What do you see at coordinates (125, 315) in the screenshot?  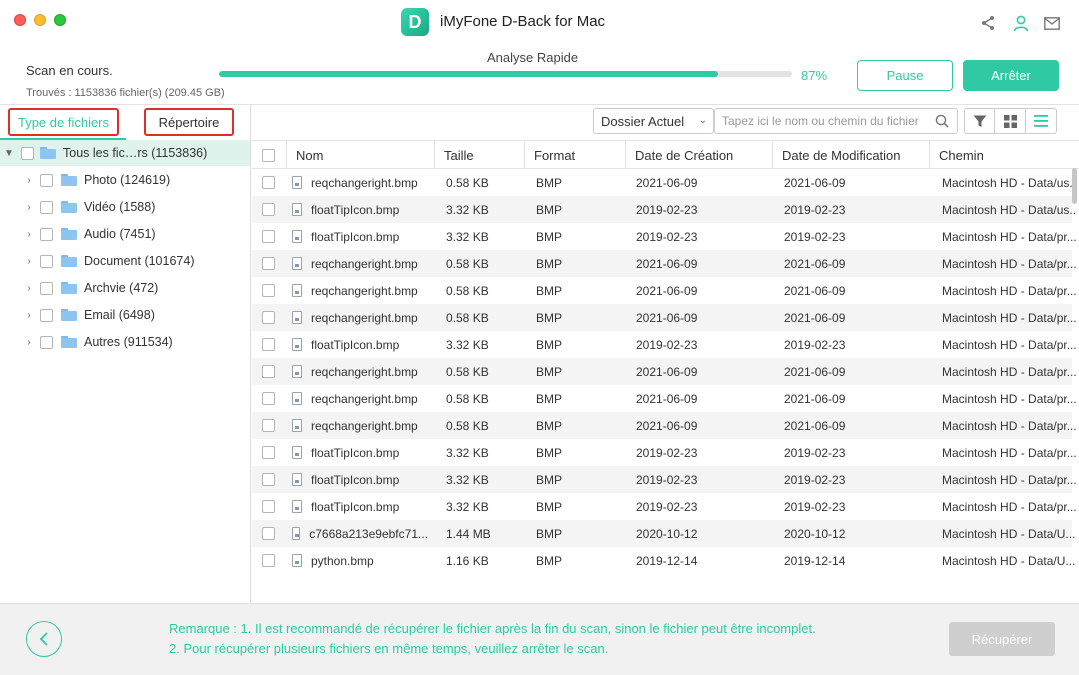 I see `tree-item: › Email (6498)` at bounding box center [125, 315].